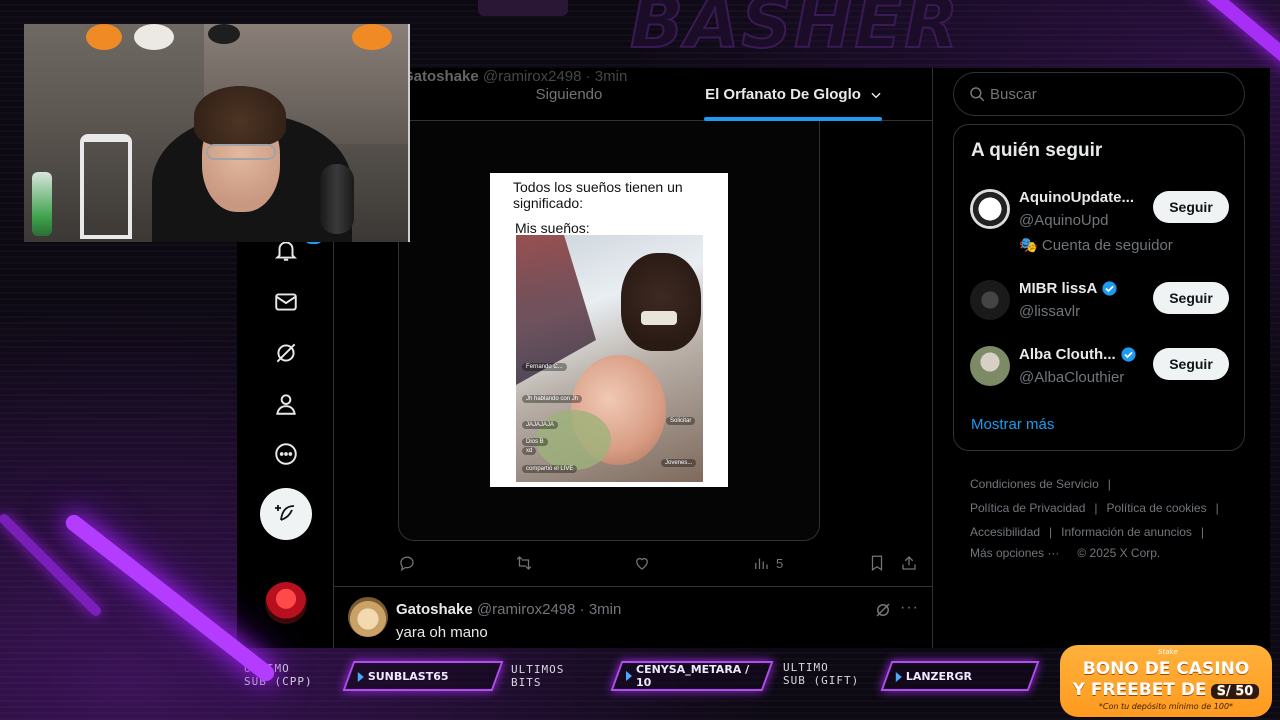 This screenshot has width=1280, height=720. I want to click on bookmark-button, so click(877, 563).